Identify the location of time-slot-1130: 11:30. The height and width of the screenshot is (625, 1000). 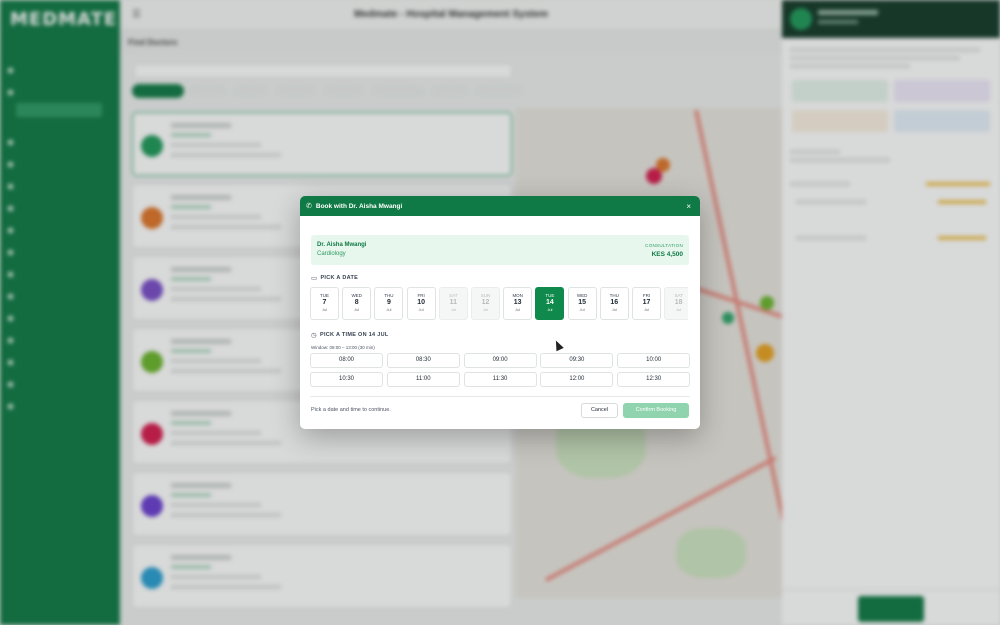
(500, 379).